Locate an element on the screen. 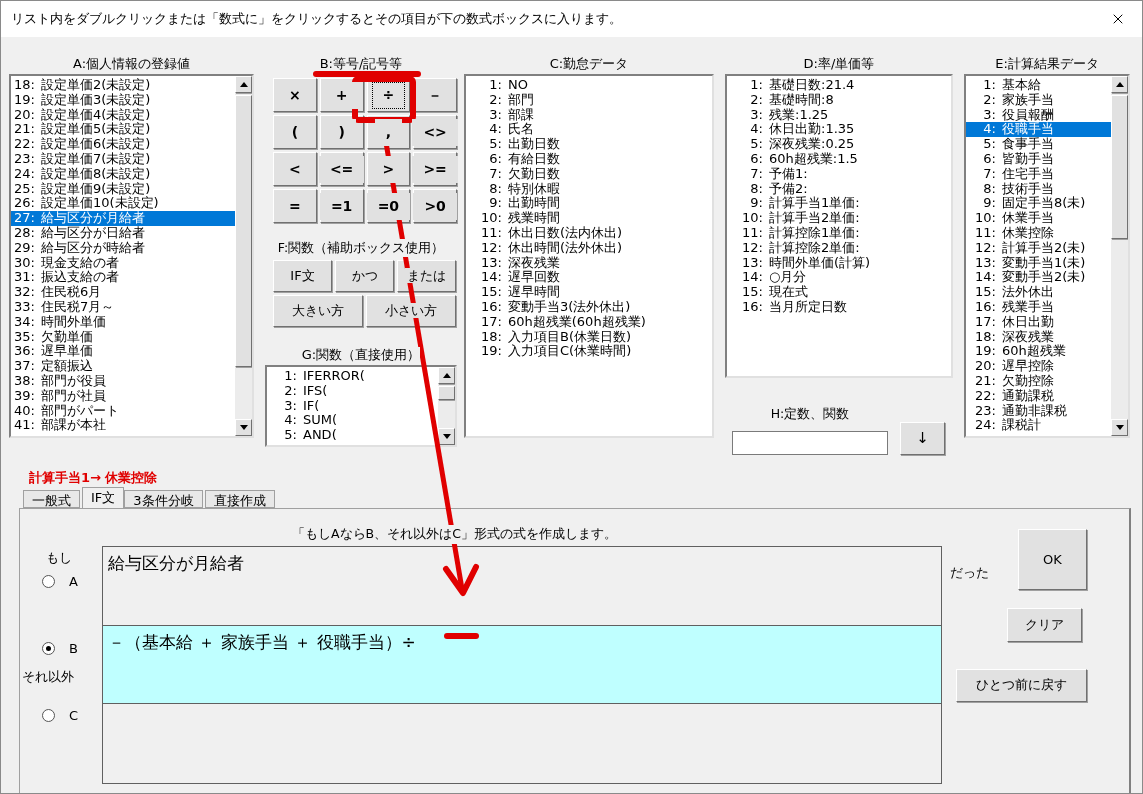 This screenshot has width=1143, height=794. list-item: 16: 当月所定日数 is located at coordinates (839, 307).